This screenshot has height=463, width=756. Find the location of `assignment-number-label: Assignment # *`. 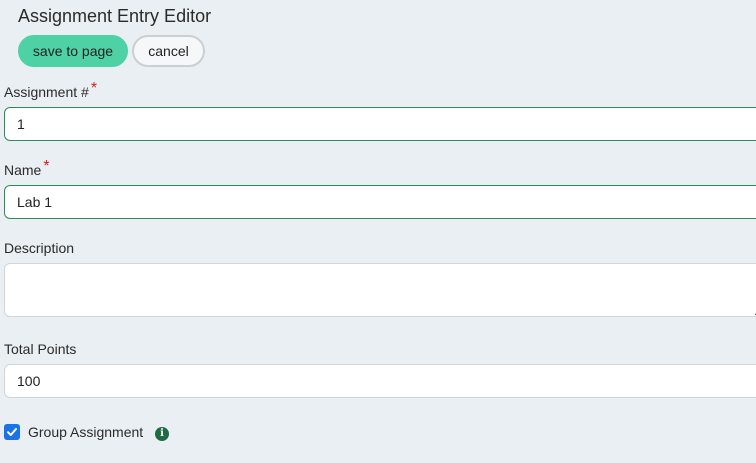

assignment-number-label: Assignment # * is located at coordinates (50, 91).